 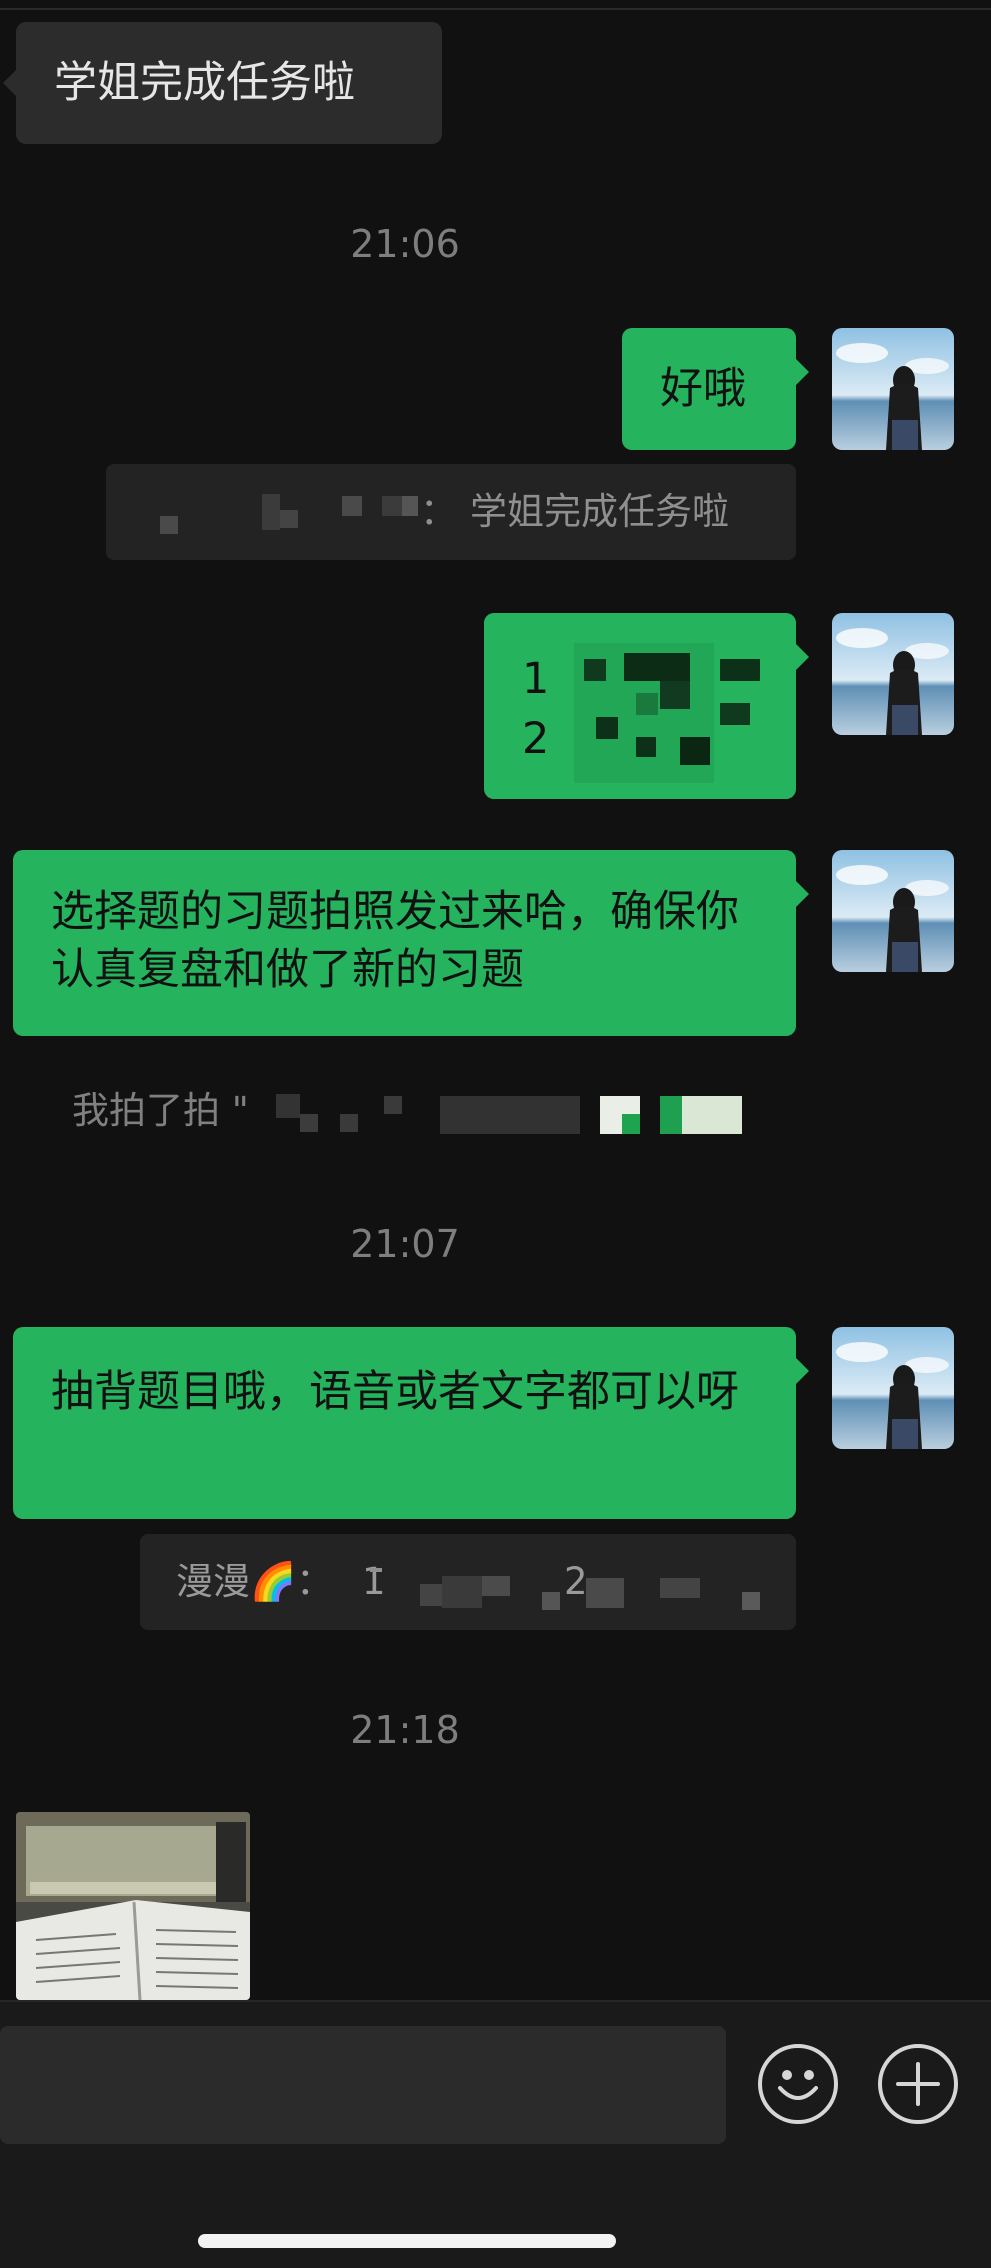 I want to click on timestamp: 21:18, so click(x=405, y=1730).